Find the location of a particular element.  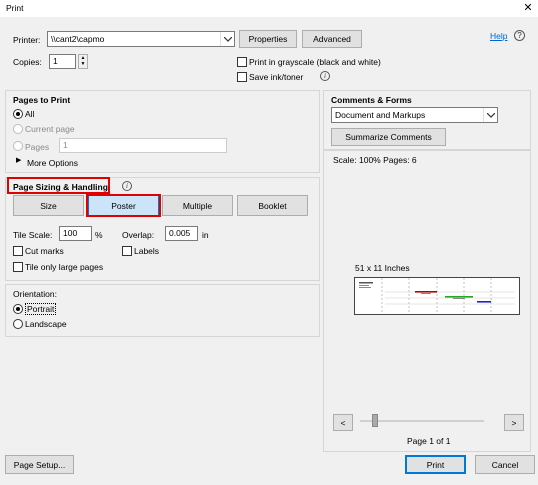

save-ink-label: Save ink/toner is located at coordinates (276, 77).